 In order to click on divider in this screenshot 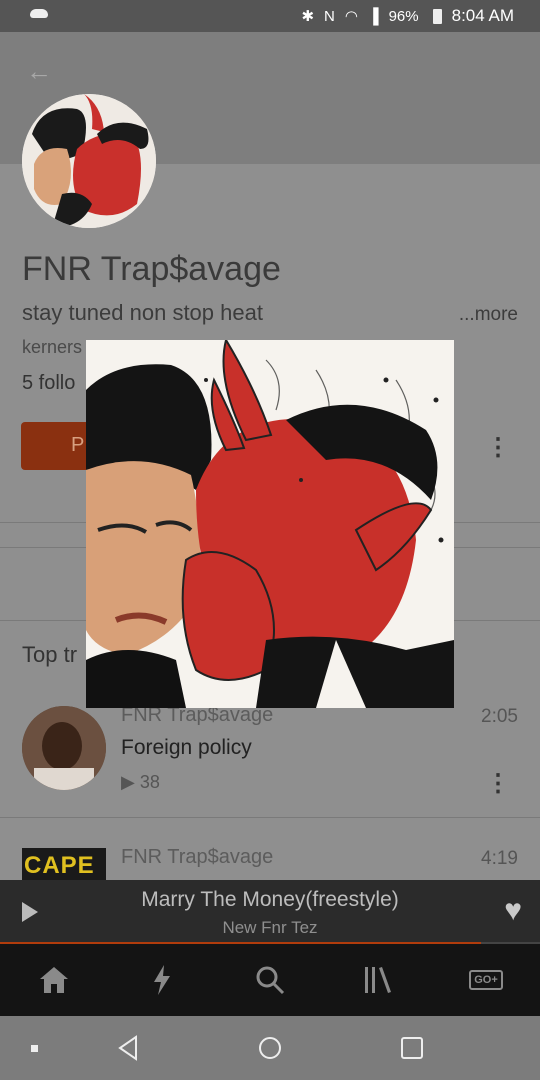, I will do `click(270, 817)`.